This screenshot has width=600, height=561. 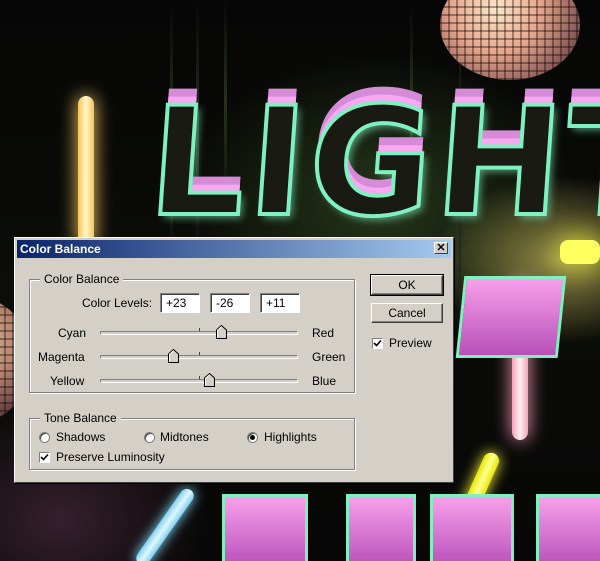 I want to click on close-button: ✕, so click(x=441, y=248).